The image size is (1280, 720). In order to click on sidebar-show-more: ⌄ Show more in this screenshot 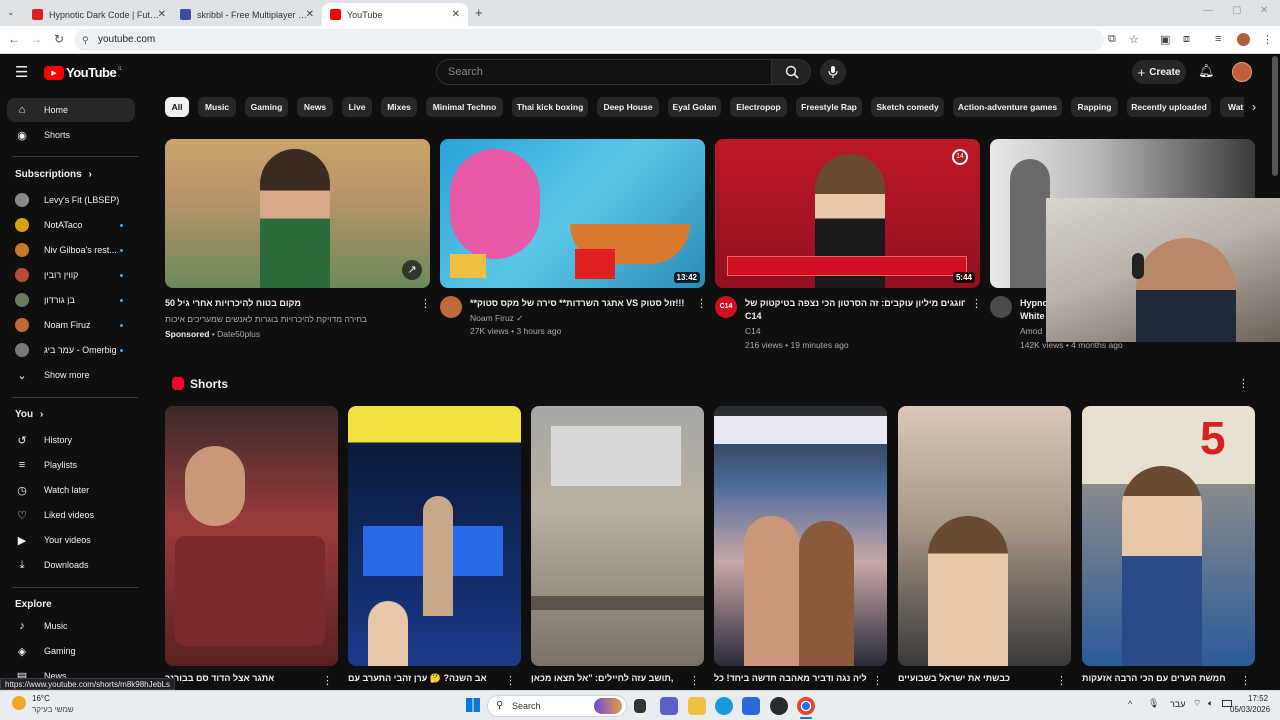, I will do `click(71, 375)`.